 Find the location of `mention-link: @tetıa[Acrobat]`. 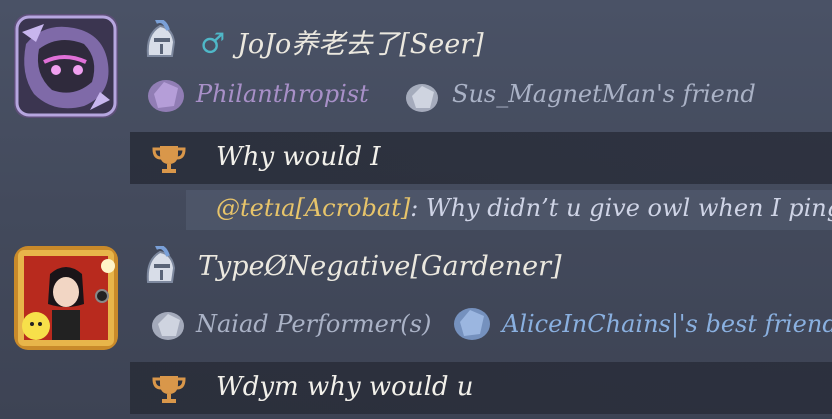

mention-link: @tetıa[Acrobat] is located at coordinates (313, 208).